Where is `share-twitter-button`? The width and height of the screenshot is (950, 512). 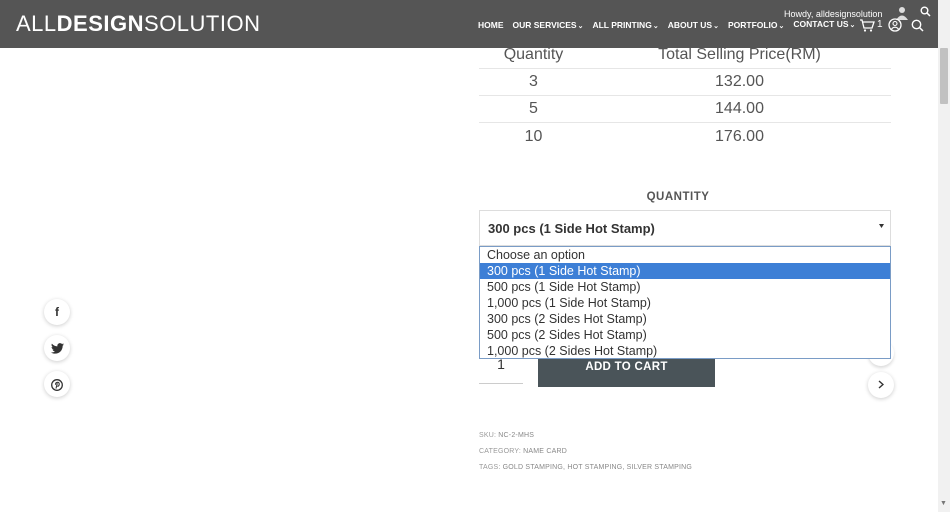 share-twitter-button is located at coordinates (57, 348).